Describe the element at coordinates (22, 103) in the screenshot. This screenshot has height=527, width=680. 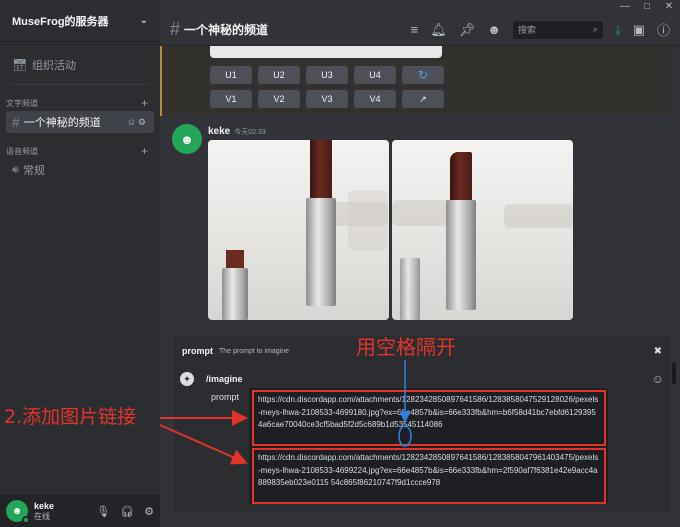
I see `category-label: 文字频道` at that location.